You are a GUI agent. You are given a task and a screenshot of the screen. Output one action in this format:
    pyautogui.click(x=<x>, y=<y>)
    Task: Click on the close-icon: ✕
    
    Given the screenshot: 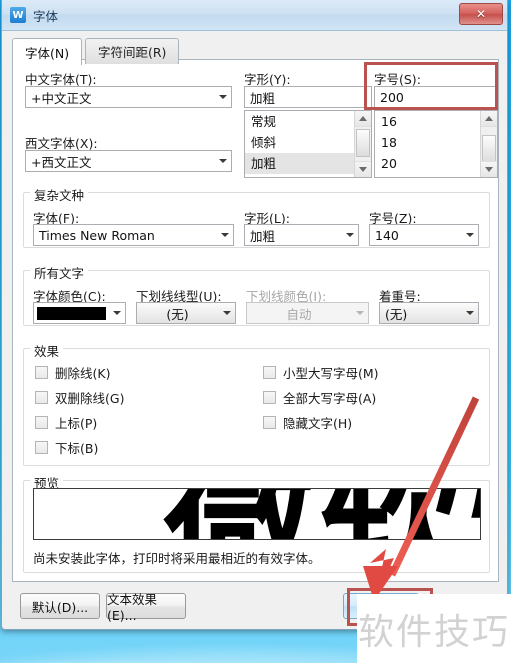 What is the action you would take?
    pyautogui.click(x=481, y=14)
    